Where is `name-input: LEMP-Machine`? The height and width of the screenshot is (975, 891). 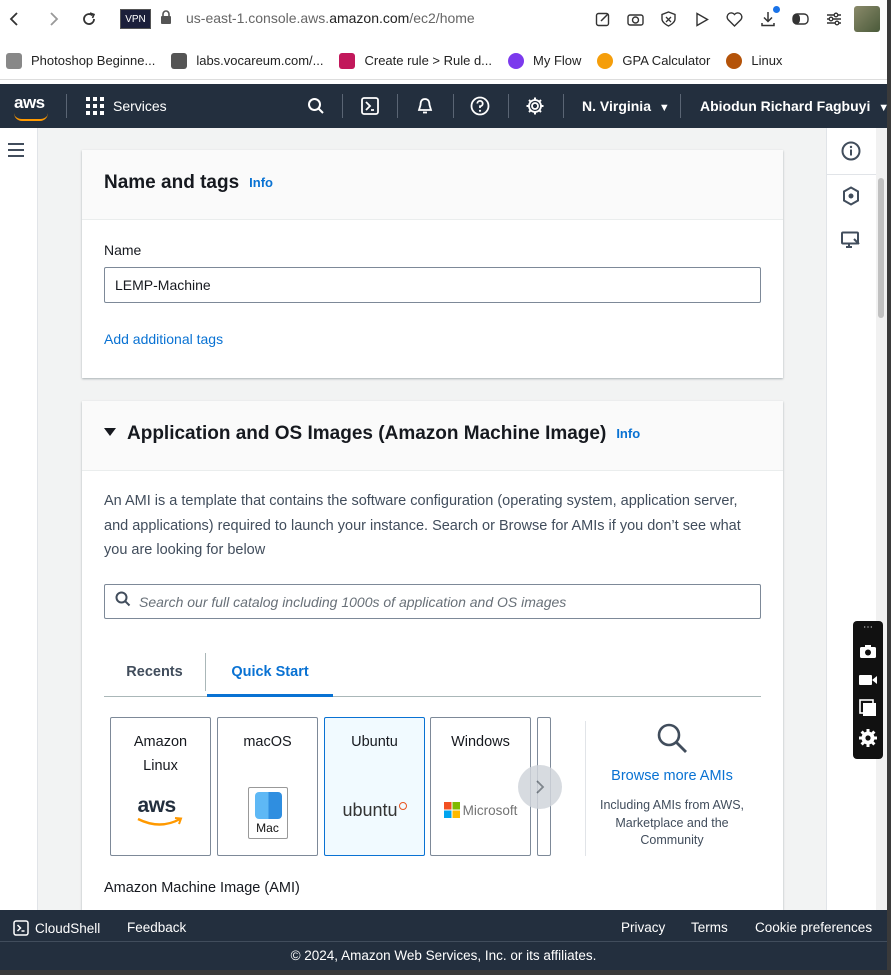 name-input: LEMP-Machine is located at coordinates (432, 285).